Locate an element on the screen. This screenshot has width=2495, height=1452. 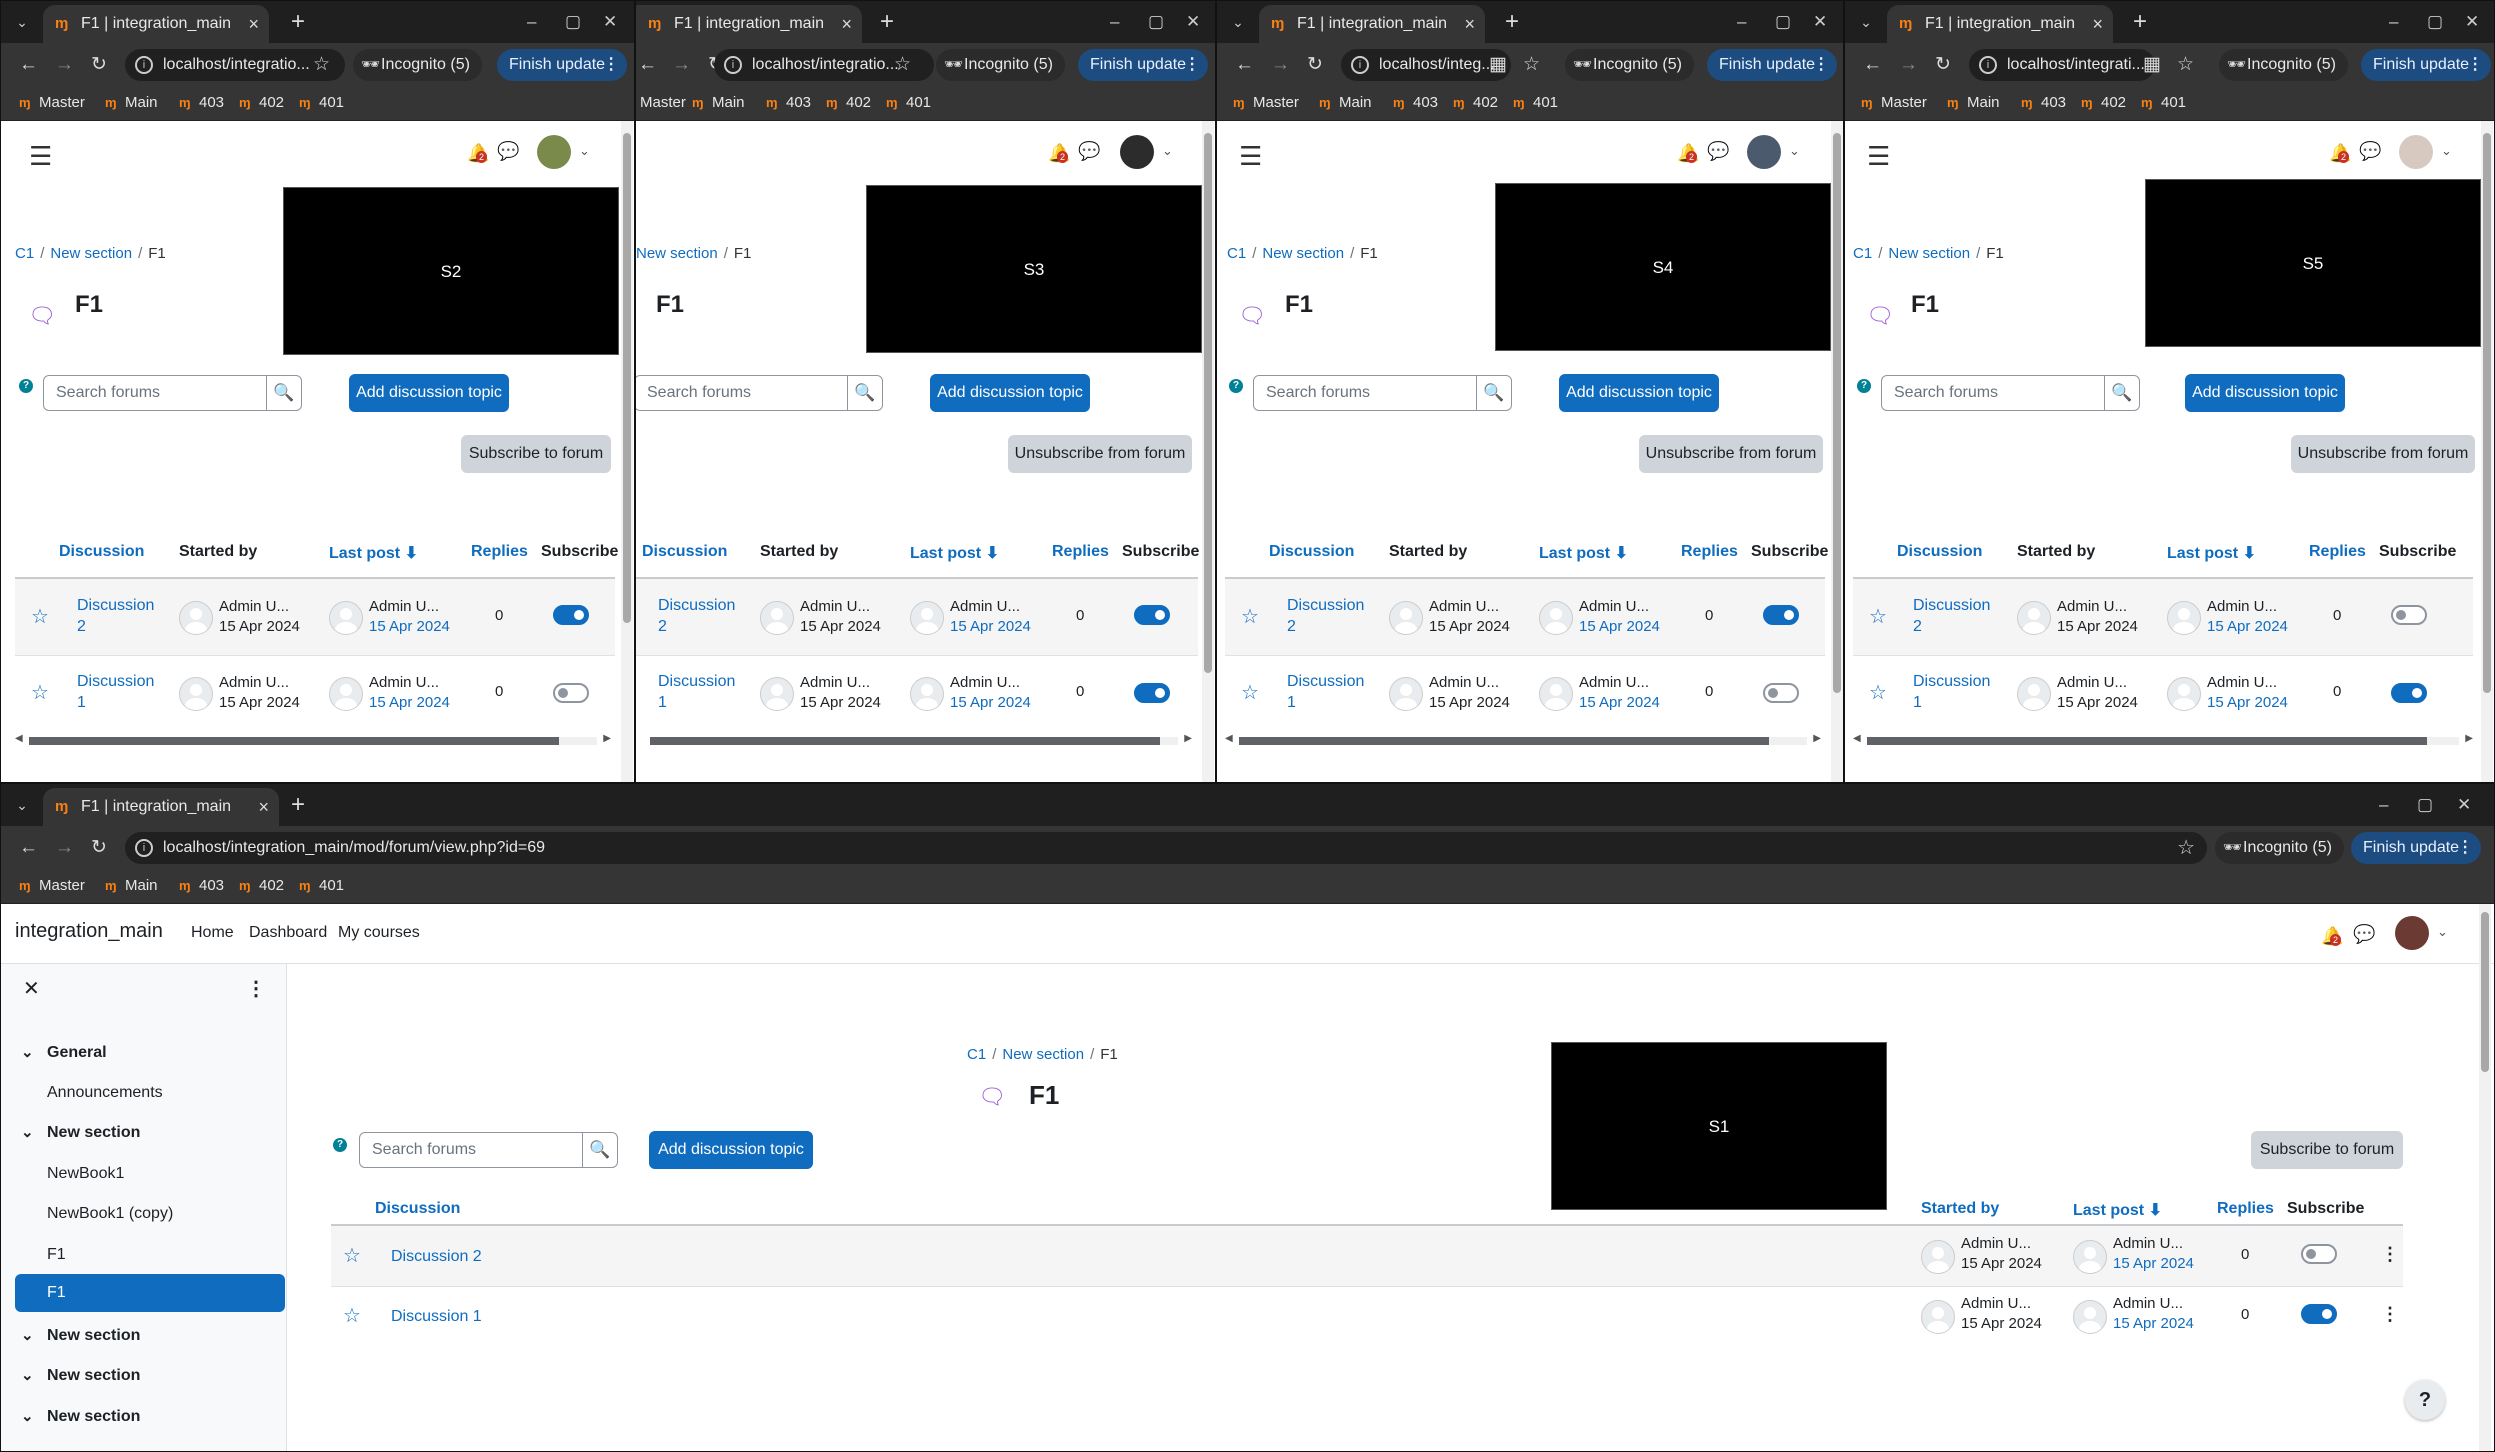
discussion-link: Discussion 1 is located at coordinates (1951, 692).